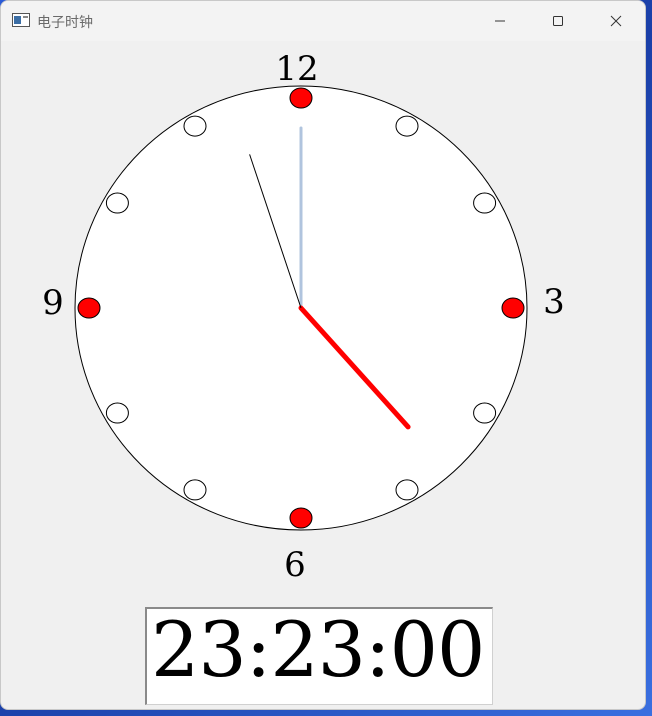 The image size is (652, 716). Describe the element at coordinates (21, 20) in the screenshot. I see `window-app-icon` at that location.